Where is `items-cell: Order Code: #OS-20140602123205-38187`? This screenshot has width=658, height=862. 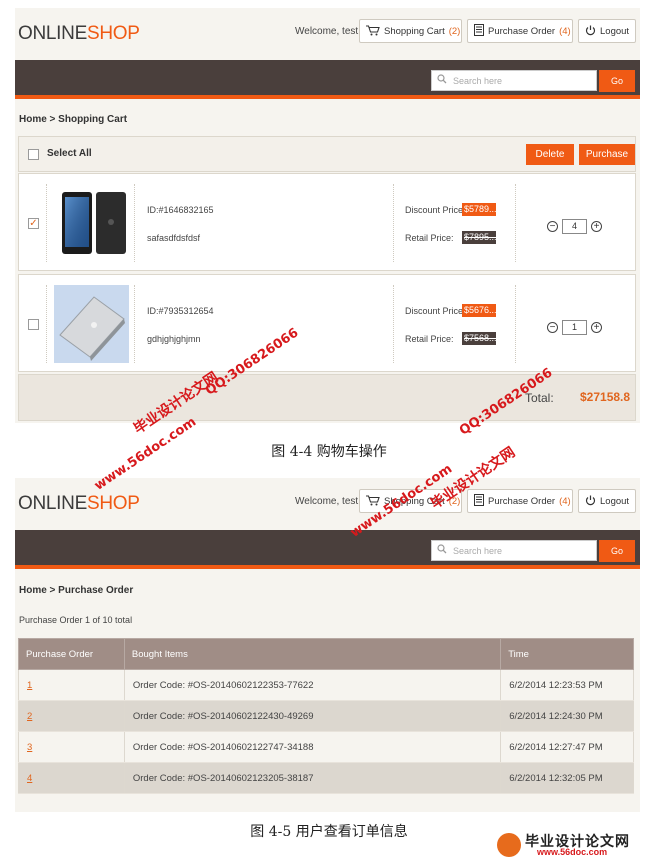
items-cell: Order Code: #OS-20140602123205-38187 is located at coordinates (312, 778).